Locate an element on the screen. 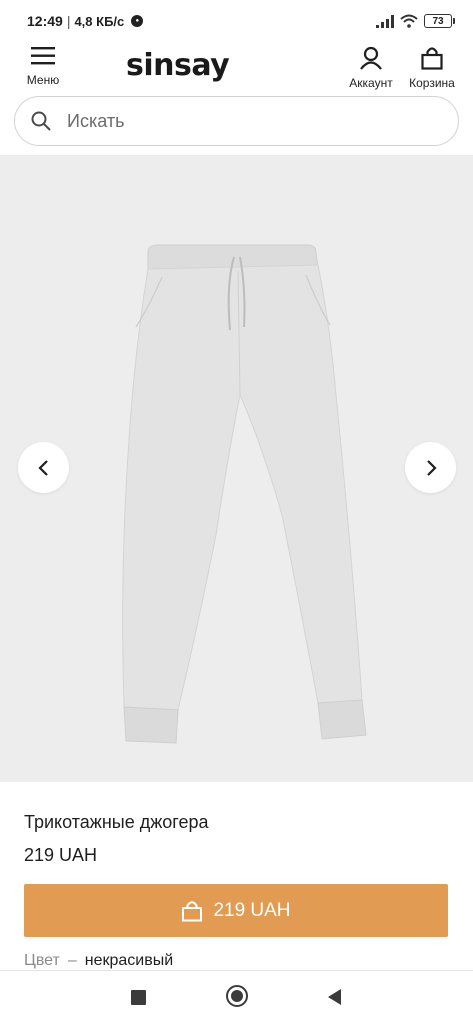 The image size is (473, 1024). back-button is located at coordinates (334, 997).